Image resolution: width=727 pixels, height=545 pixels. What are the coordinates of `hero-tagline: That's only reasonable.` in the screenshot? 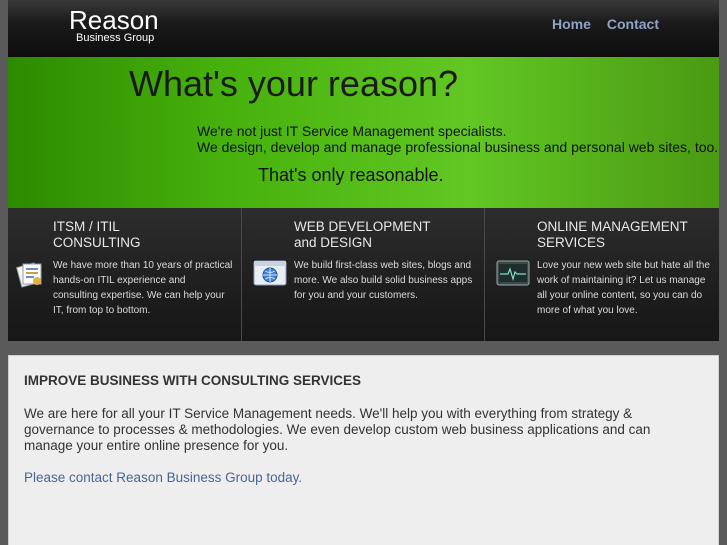 It's located at (351, 175).